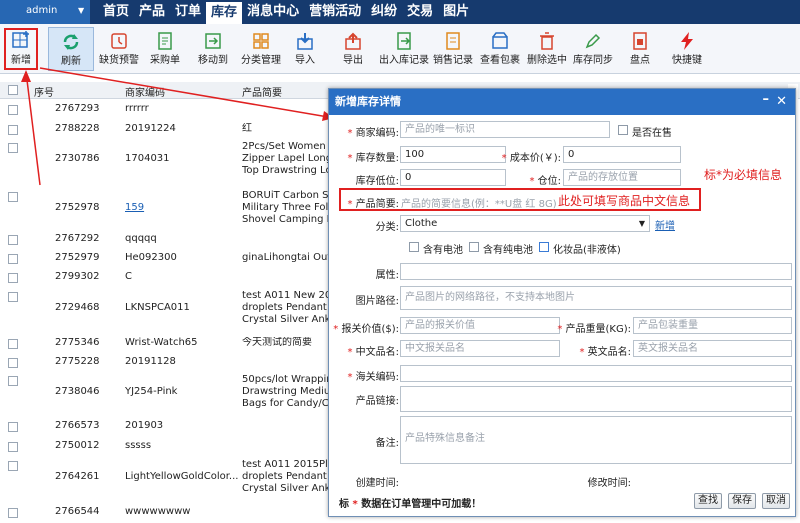 The image size is (800, 523). What do you see at coordinates (144, 425) in the screenshot?
I see `cell-code: 201903` at bounding box center [144, 425].